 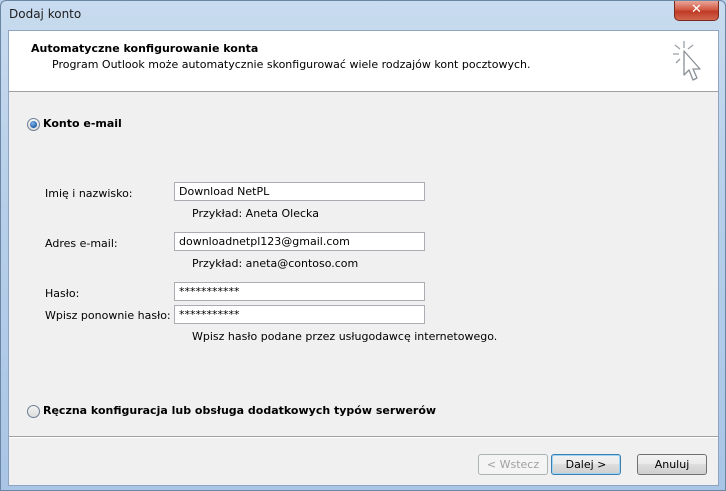 What do you see at coordinates (586, 464) in the screenshot?
I see `next-button: Dalej >` at bounding box center [586, 464].